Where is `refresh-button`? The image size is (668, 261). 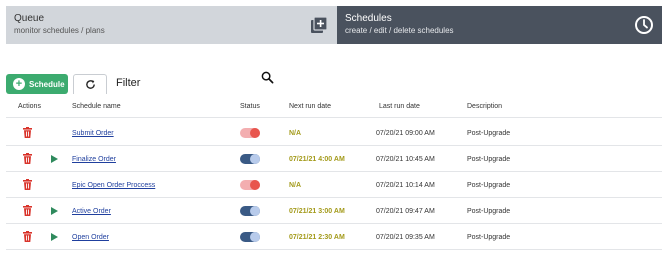 refresh-button is located at coordinates (90, 84).